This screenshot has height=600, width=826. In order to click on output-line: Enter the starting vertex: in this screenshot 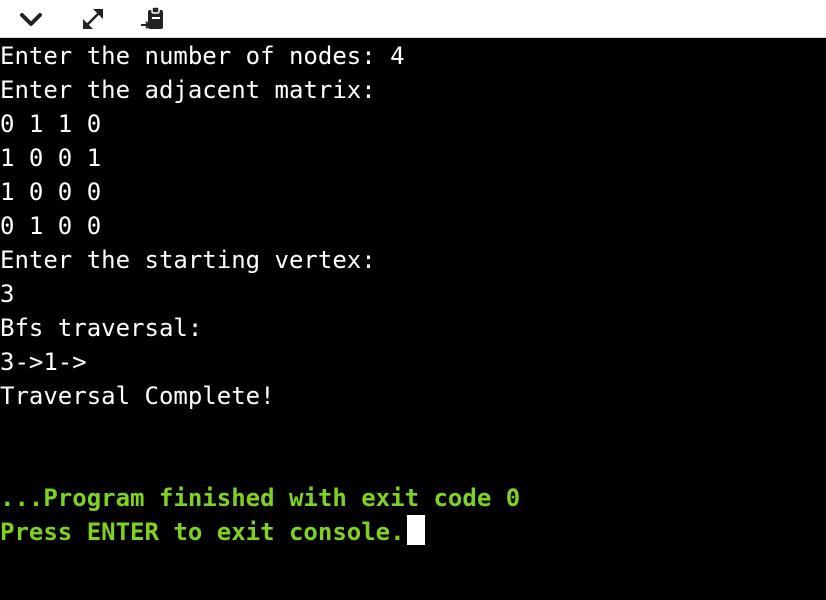, I will do `click(188, 260)`.